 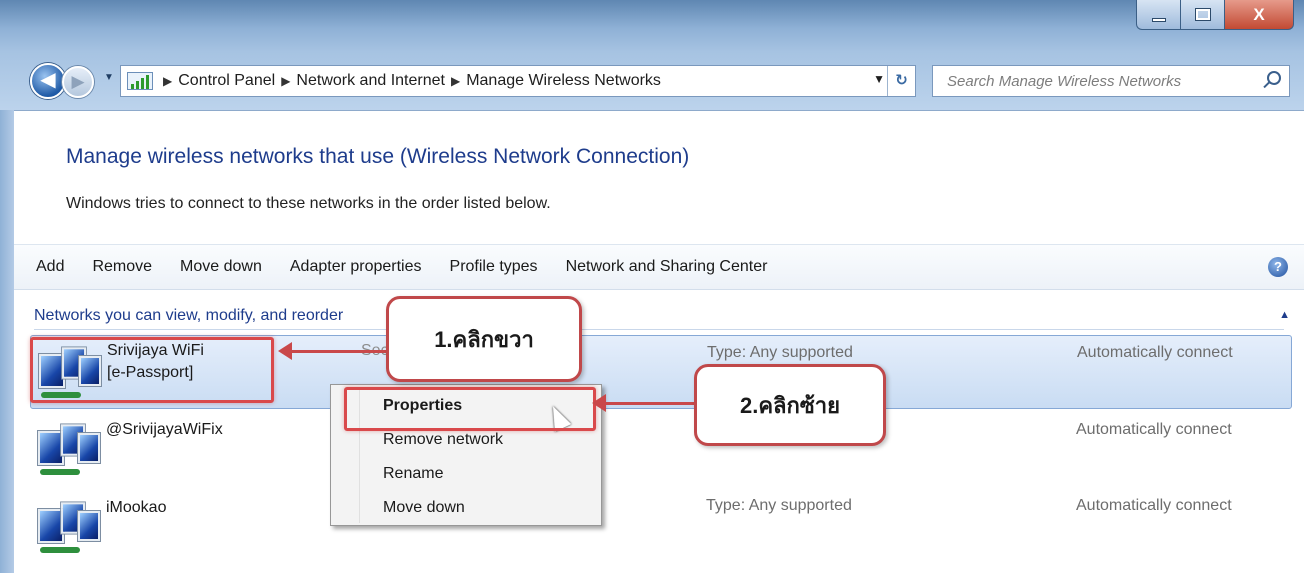 I want to click on back-button: ◀, so click(x=48, y=81).